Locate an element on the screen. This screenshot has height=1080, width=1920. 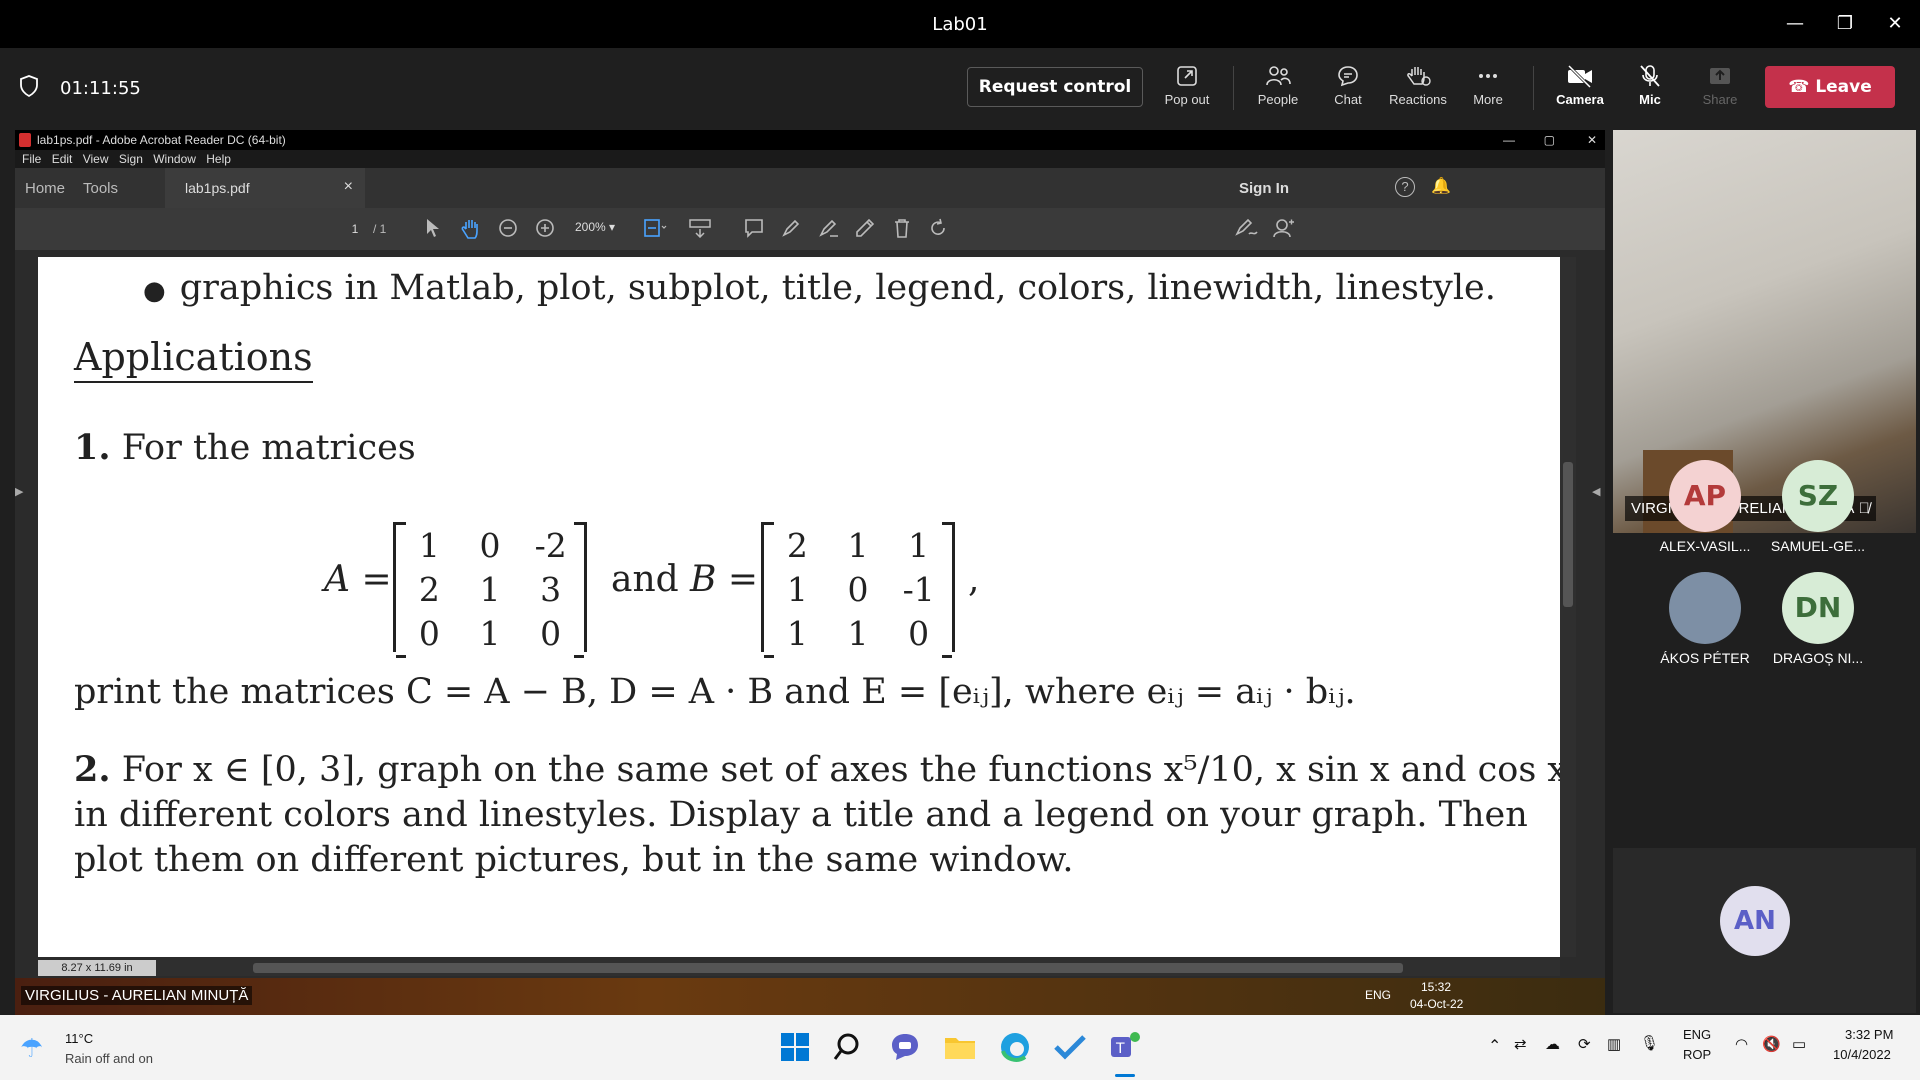
horizontal-scroll-thumb is located at coordinates (828, 968).